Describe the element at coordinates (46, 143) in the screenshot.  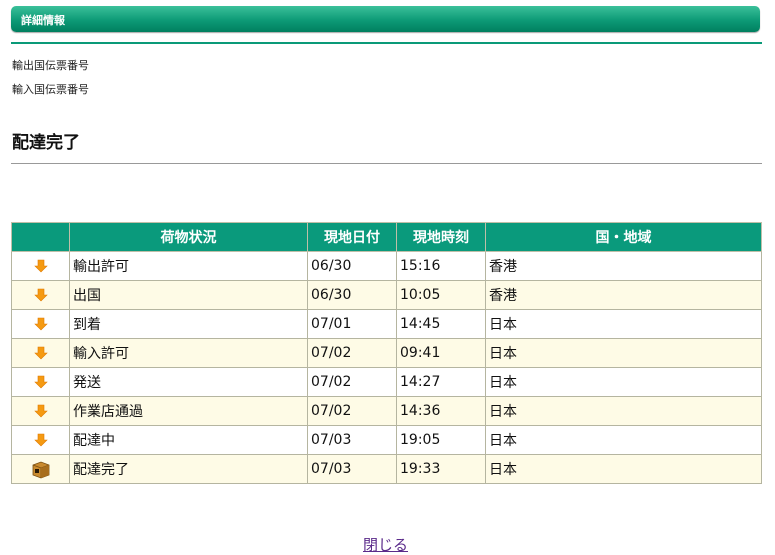
I see `delivery-status-title: 配達完了` at that location.